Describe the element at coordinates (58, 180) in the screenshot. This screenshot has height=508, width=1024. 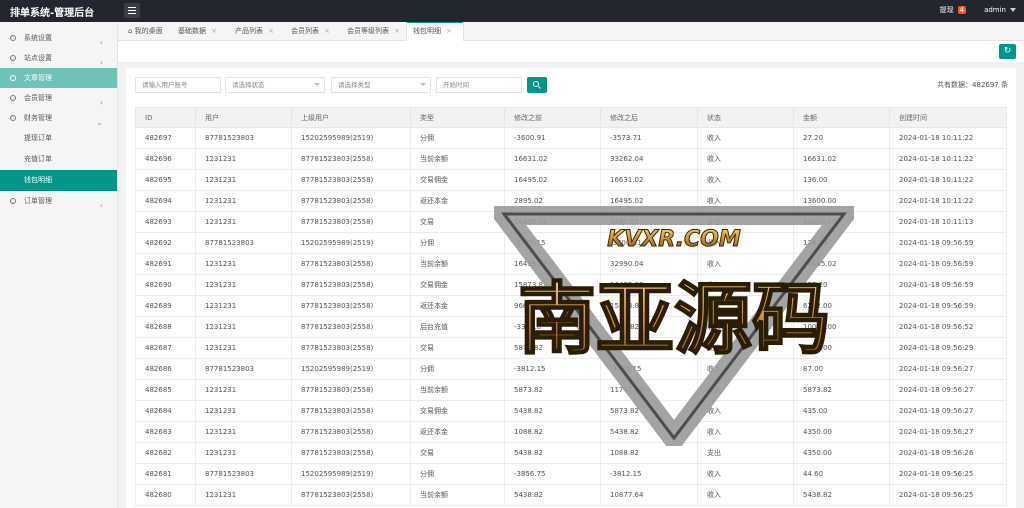
I see `sidebar-subitem-wallet-details: 钱包明细` at that location.